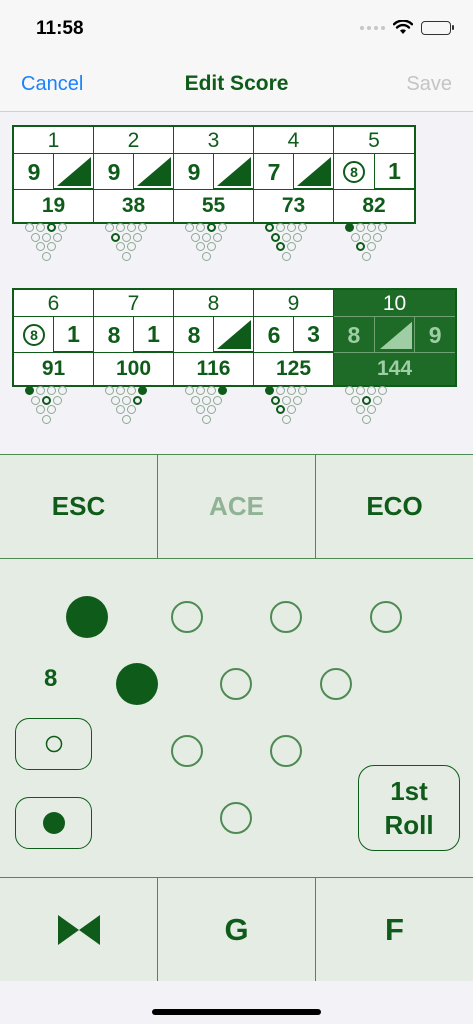 The height and width of the screenshot is (1024, 473). I want to click on frame-rolls: 7, so click(293, 172).